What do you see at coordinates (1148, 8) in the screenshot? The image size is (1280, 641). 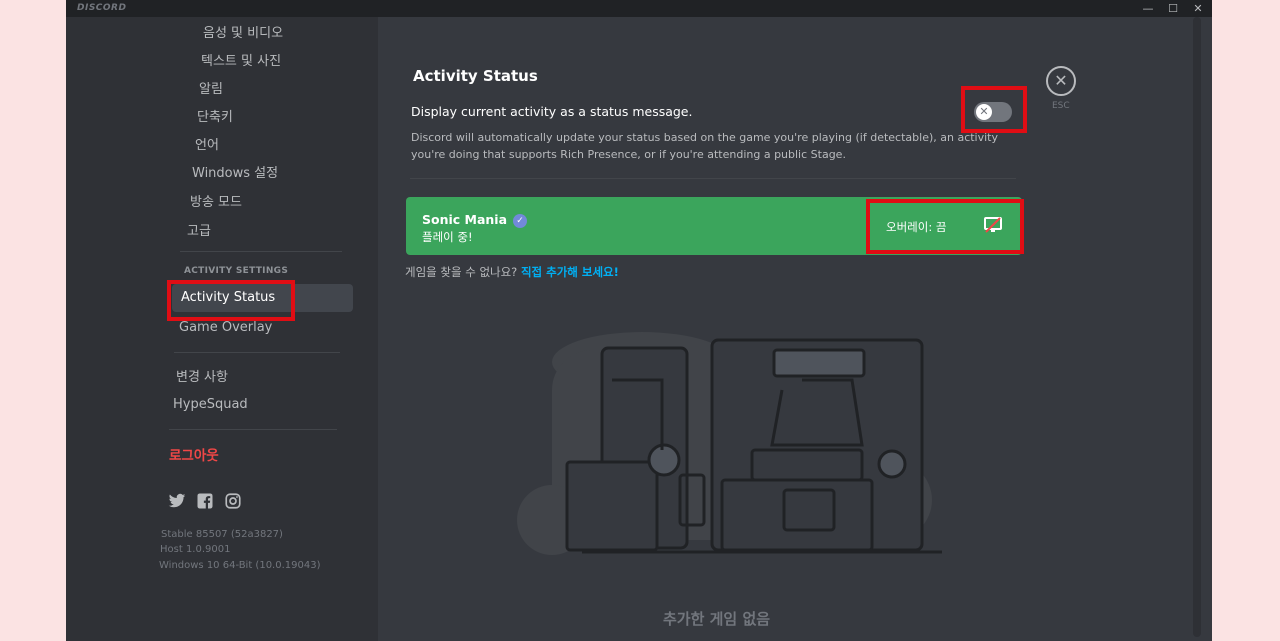 I see `minimize-button: —` at bounding box center [1148, 8].